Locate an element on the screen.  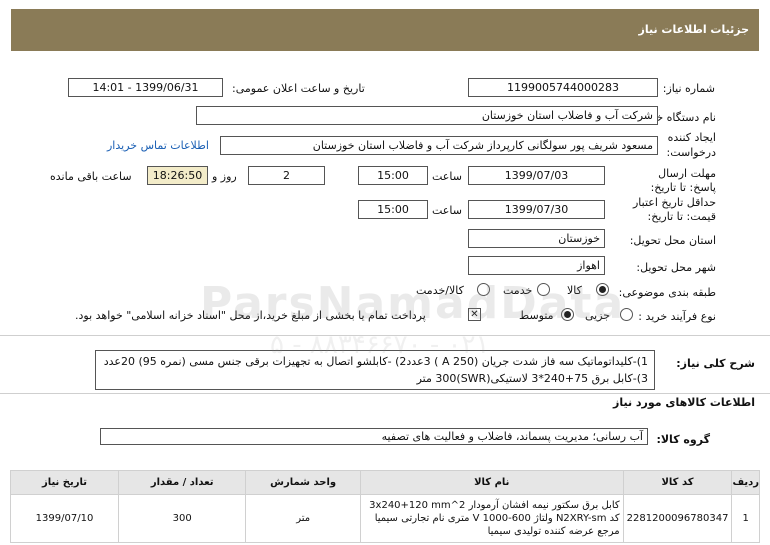
cell-code: 2281200096780347 is located at coordinates (677, 518).